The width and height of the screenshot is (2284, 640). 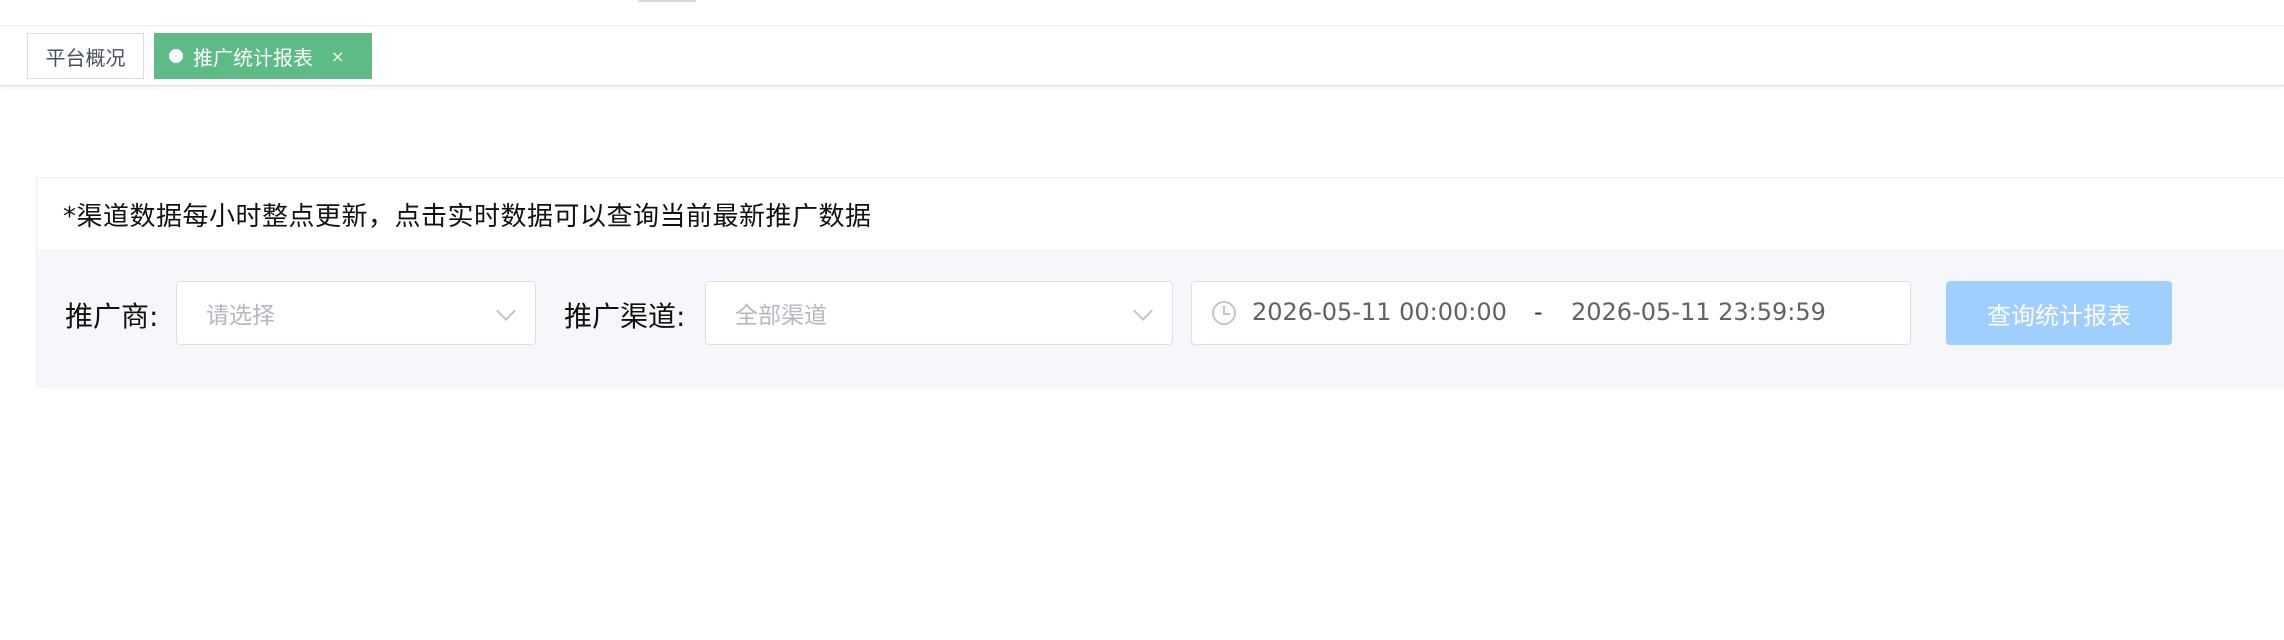 What do you see at coordinates (356, 313) in the screenshot?
I see `merchant-select: 请选择` at bounding box center [356, 313].